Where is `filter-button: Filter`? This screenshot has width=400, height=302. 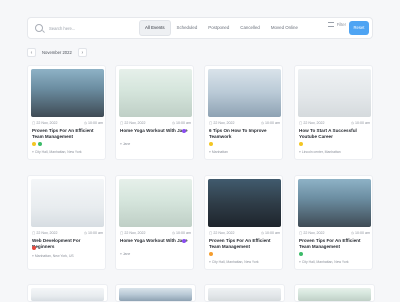 filter-button: Filter is located at coordinates (336, 24).